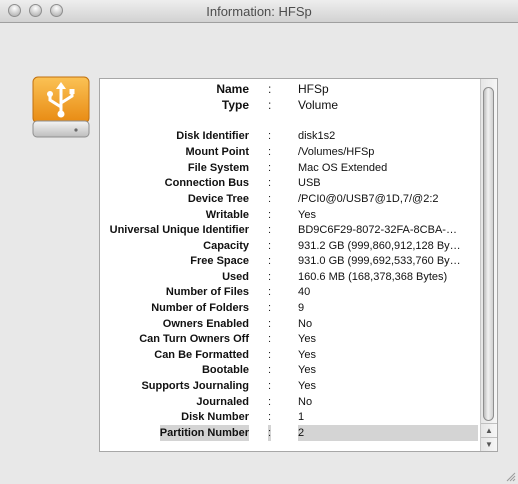 This screenshot has height=484, width=518. Describe the element at coordinates (289, 433) in the screenshot. I see `info-row: Partition Number: 2` at that location.